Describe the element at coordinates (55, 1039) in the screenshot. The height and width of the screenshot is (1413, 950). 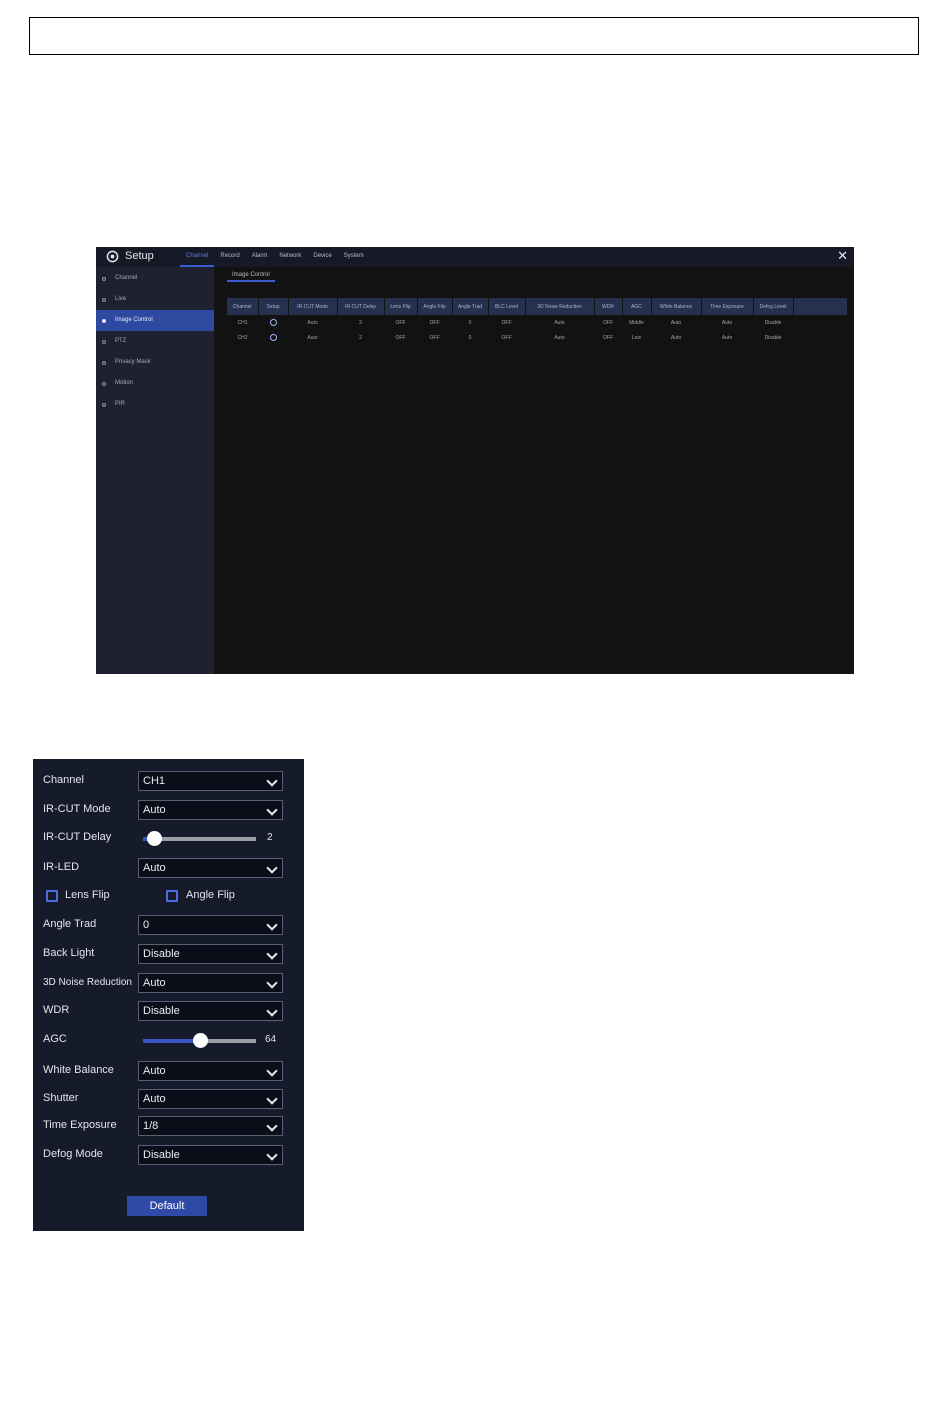
I see `agc-label: AGC` at that location.